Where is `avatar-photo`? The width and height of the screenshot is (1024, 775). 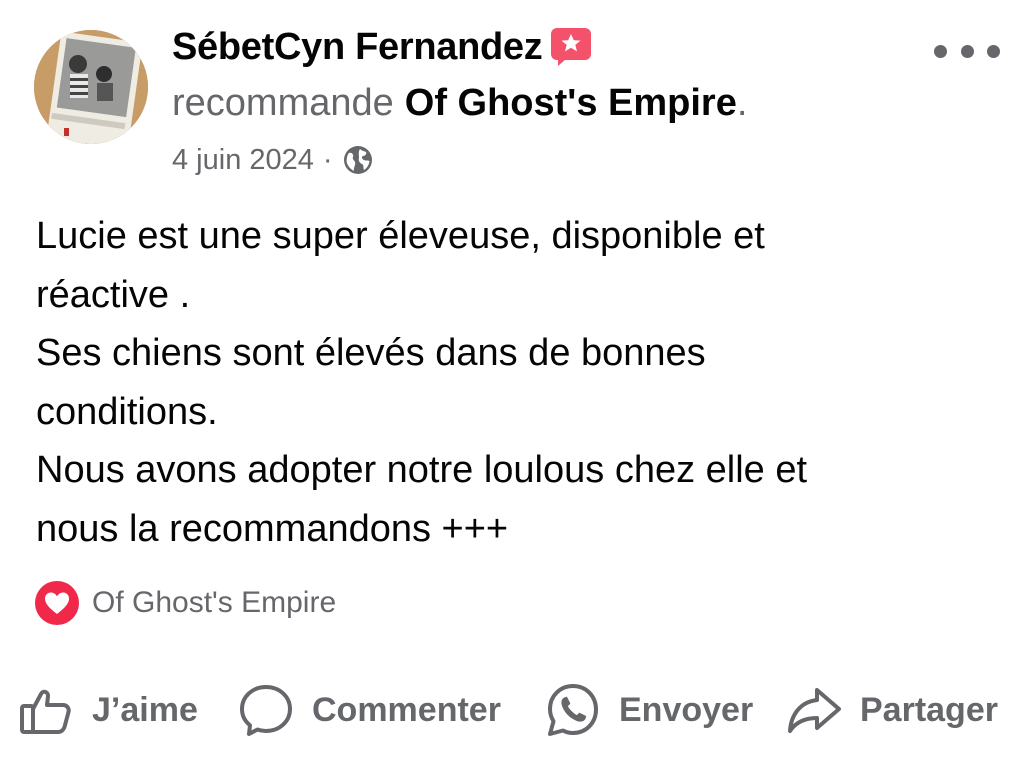 avatar-photo is located at coordinates (91, 87).